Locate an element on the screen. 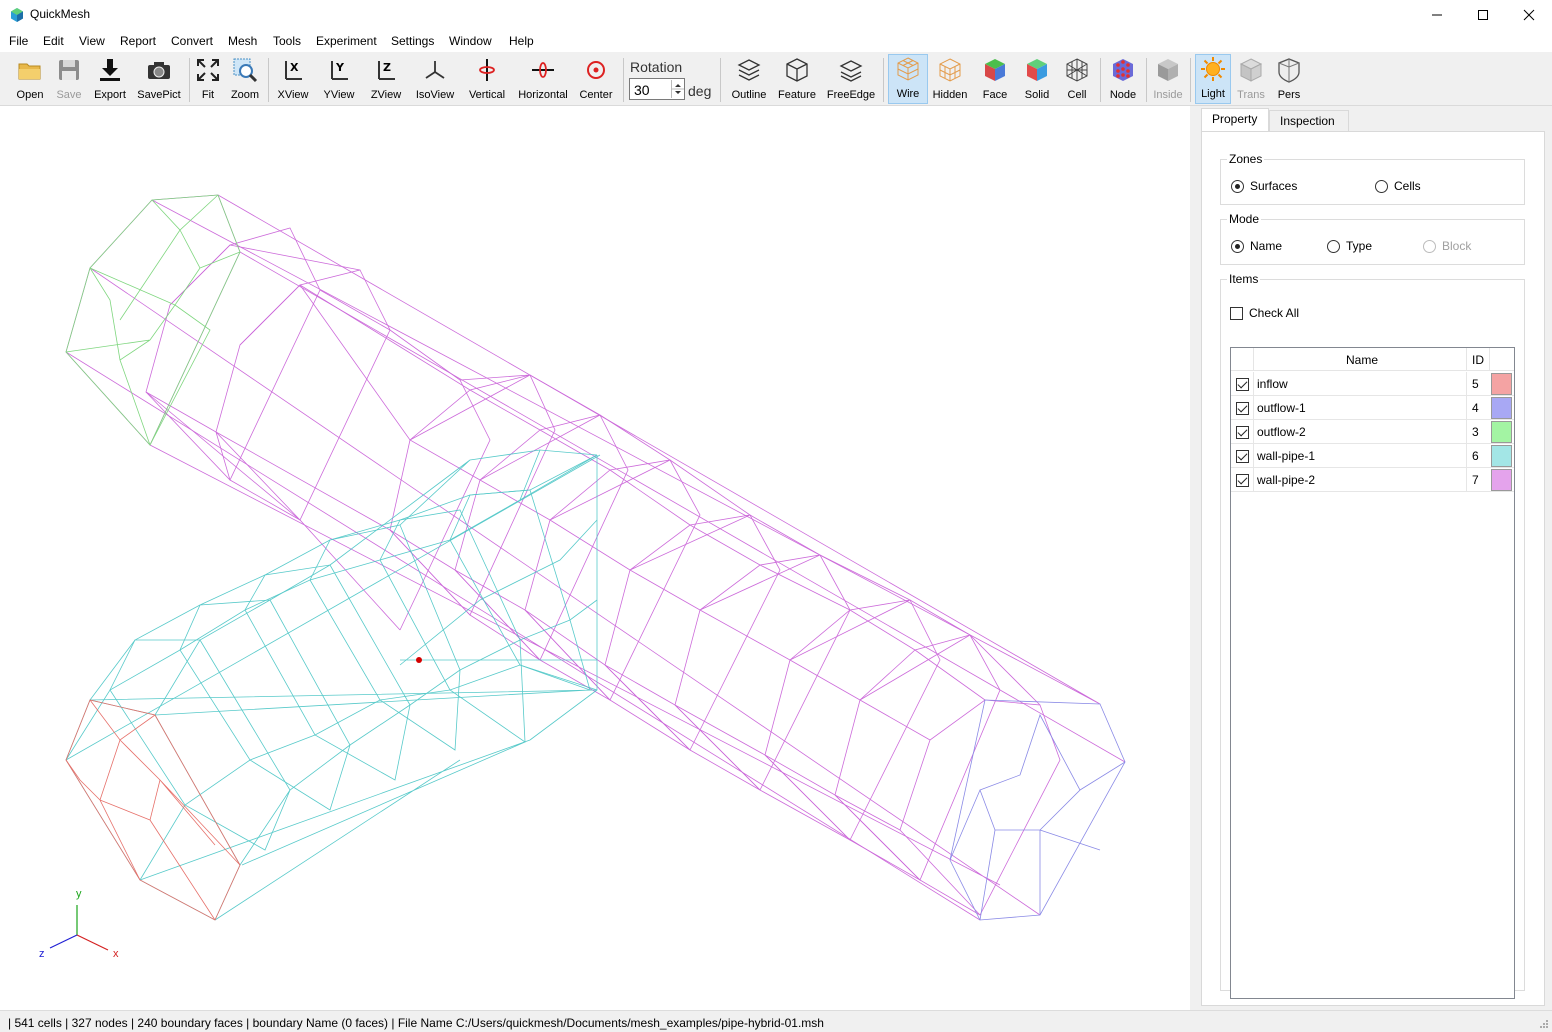 Image resolution: width=1552 pixels, height=1032 pixels. hidden-button: Hidden is located at coordinates (950, 80).